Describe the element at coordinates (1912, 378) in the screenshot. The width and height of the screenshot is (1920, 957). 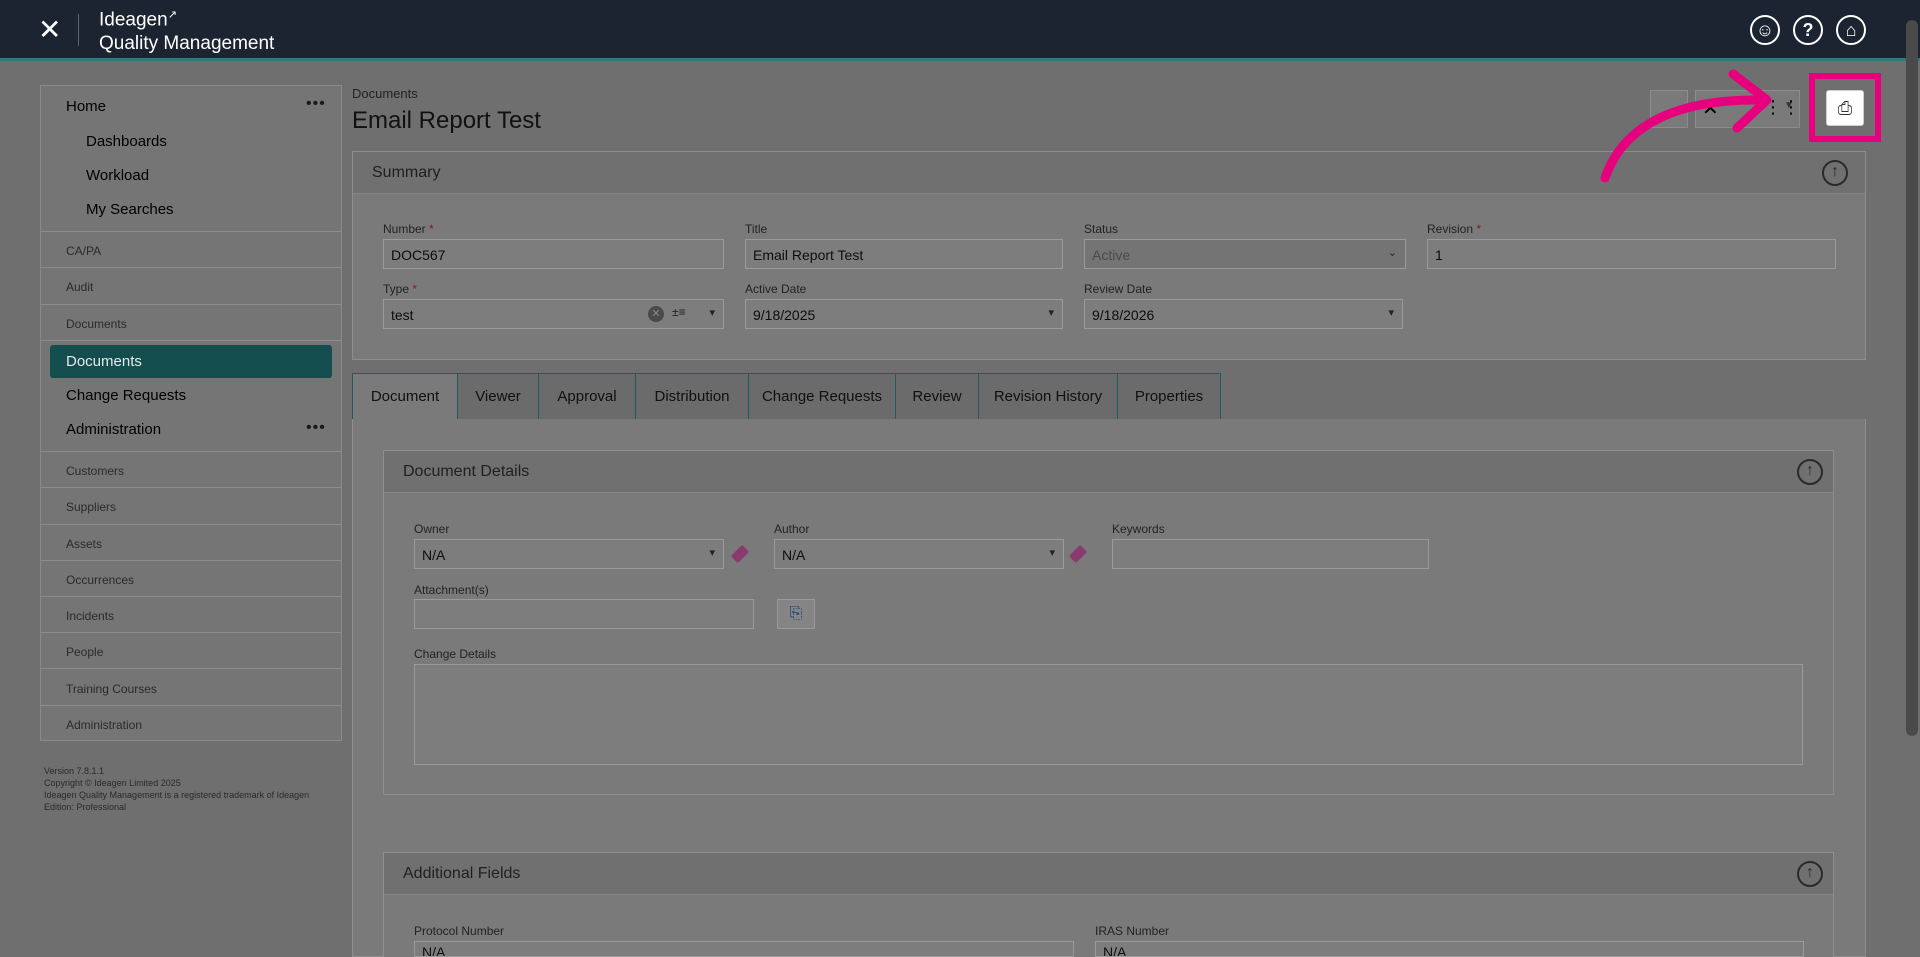
I see `page-scrollbar` at that location.